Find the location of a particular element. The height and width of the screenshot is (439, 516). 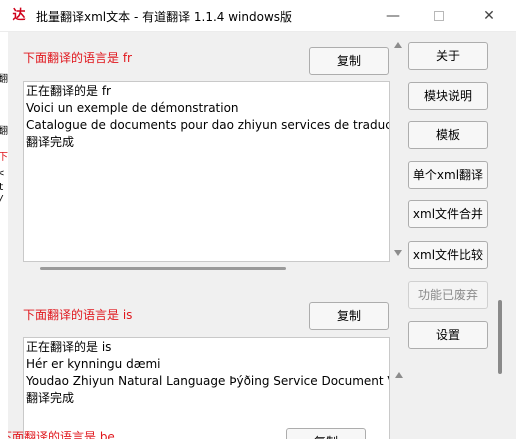

xml-compare-button: xml文件比较 is located at coordinates (448, 255).